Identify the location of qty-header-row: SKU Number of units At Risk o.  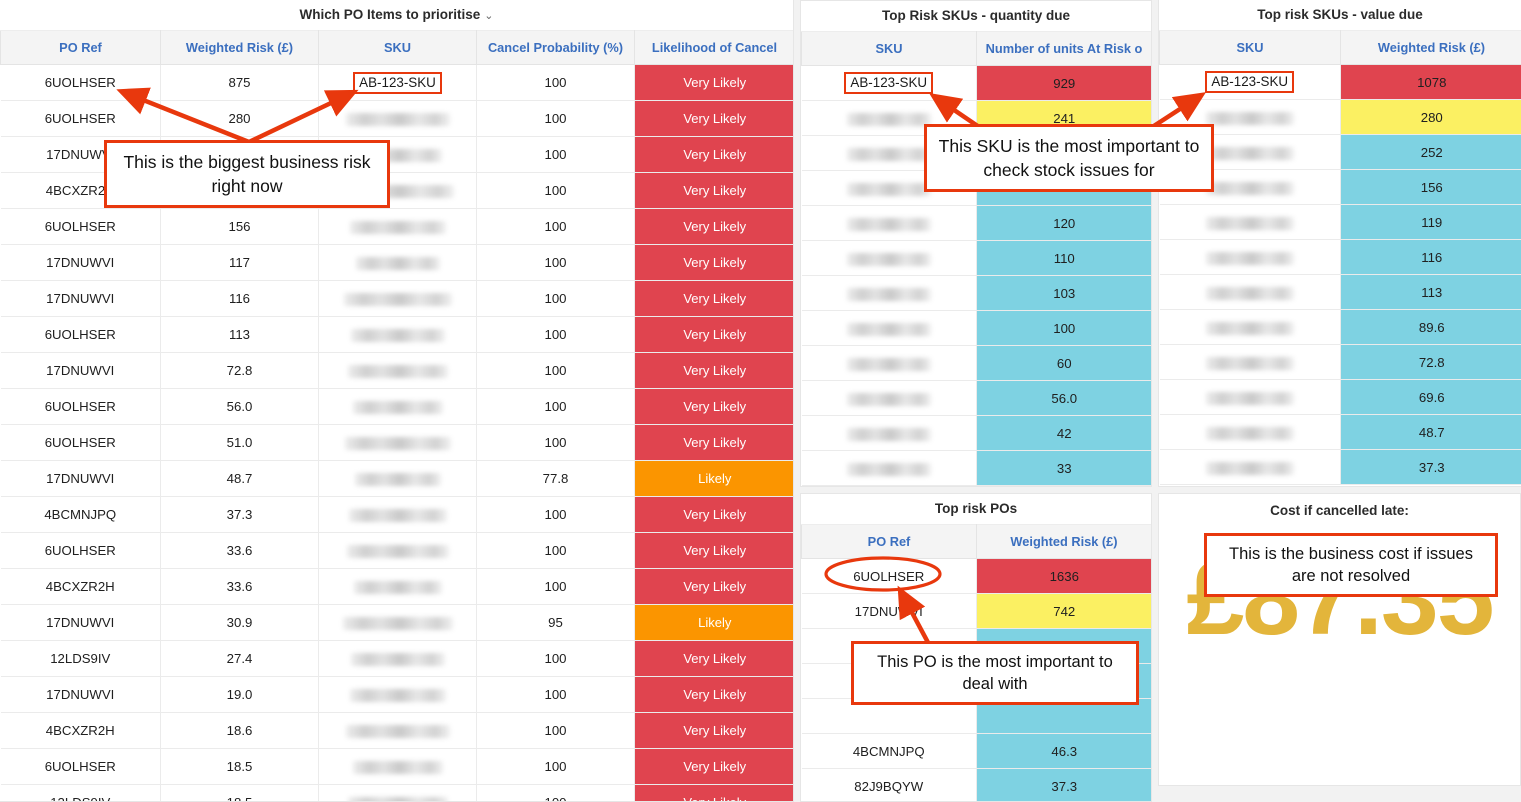
(976, 48).